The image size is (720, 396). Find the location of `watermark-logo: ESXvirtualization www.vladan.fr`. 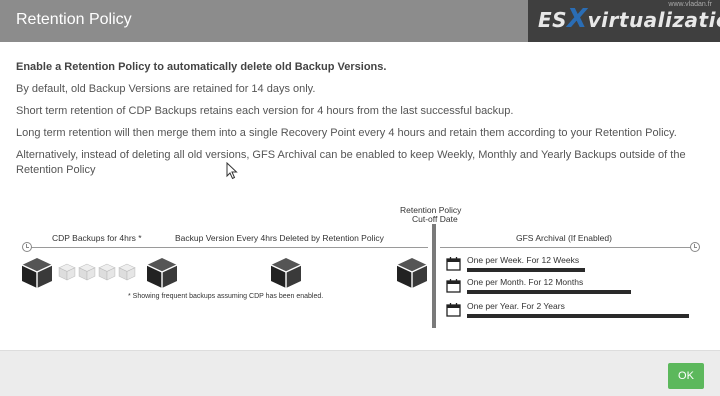

watermark-logo: ESXvirtualization www.vladan.fr is located at coordinates (624, 21).